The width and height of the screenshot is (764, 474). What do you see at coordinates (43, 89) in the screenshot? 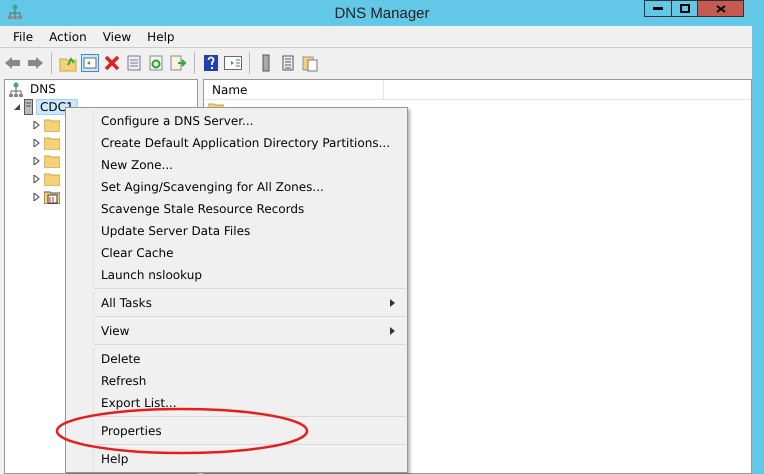
I see `tree-item: DNS` at bounding box center [43, 89].